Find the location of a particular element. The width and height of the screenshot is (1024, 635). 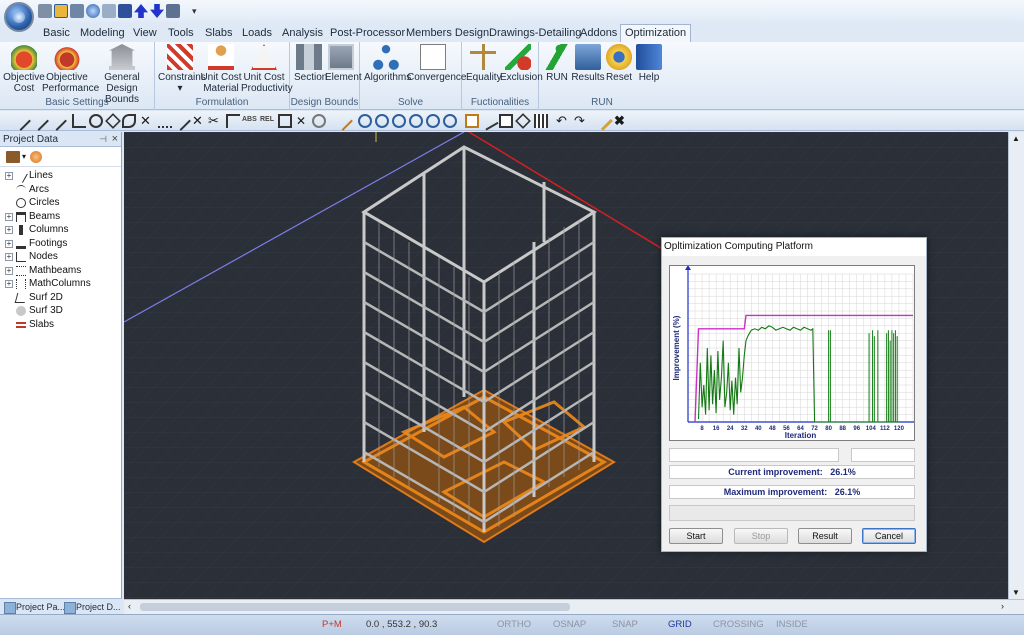

dimension-tool-icon is located at coordinates (165, 121).